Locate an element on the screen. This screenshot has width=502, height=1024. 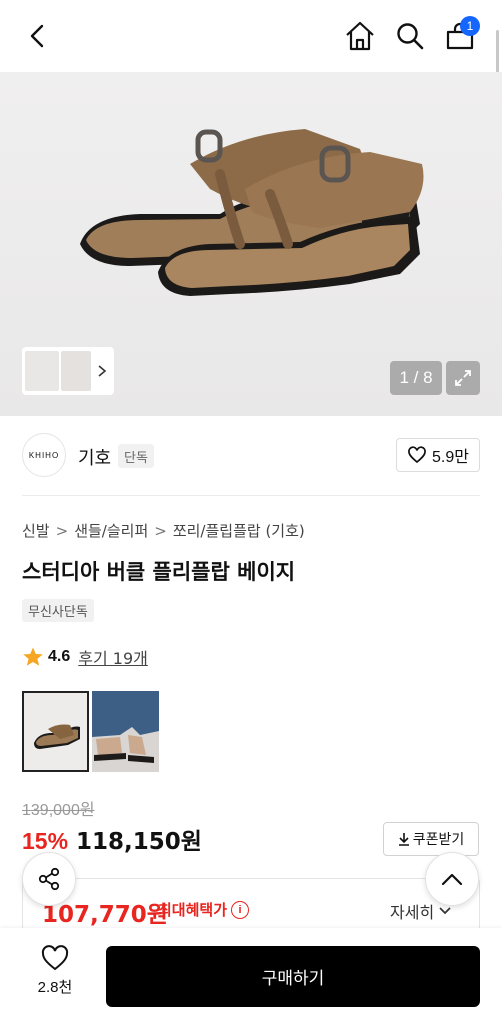
search-icon is located at coordinates (410, 36).